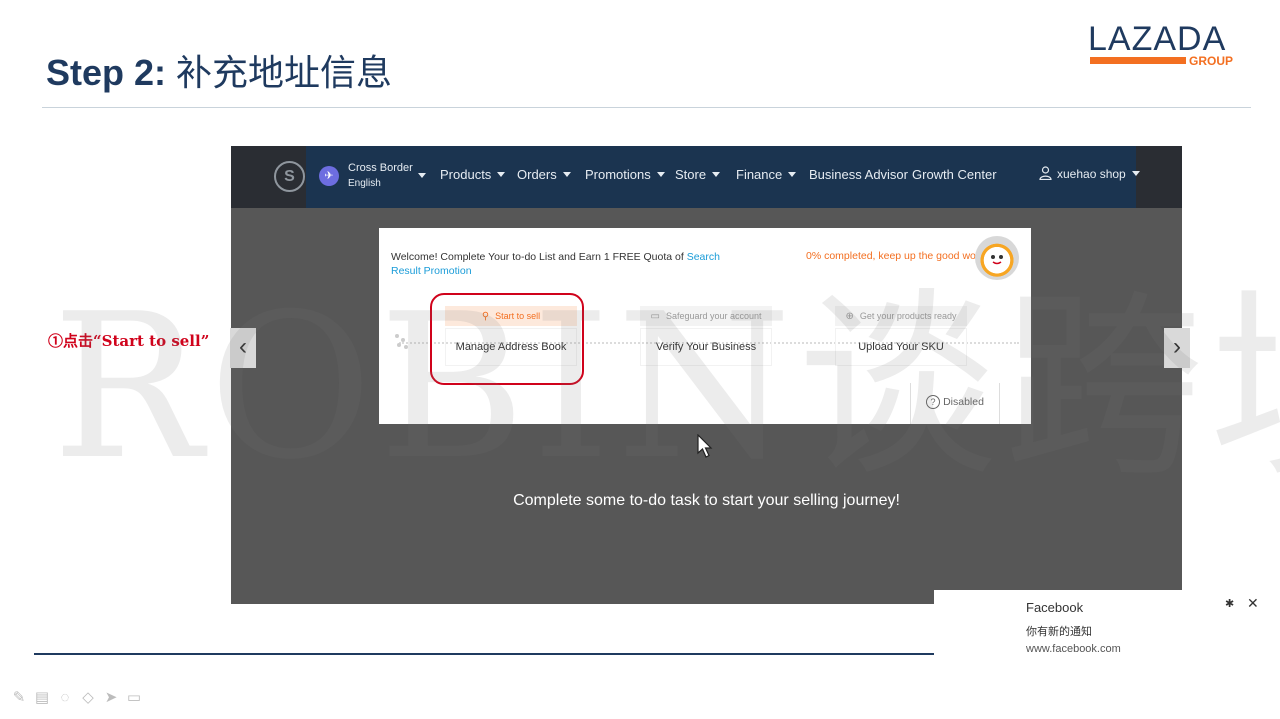 The height and width of the screenshot is (719, 1280). Describe the element at coordinates (380, 168) in the screenshot. I see `cross-border-label: Cross Border` at that location.